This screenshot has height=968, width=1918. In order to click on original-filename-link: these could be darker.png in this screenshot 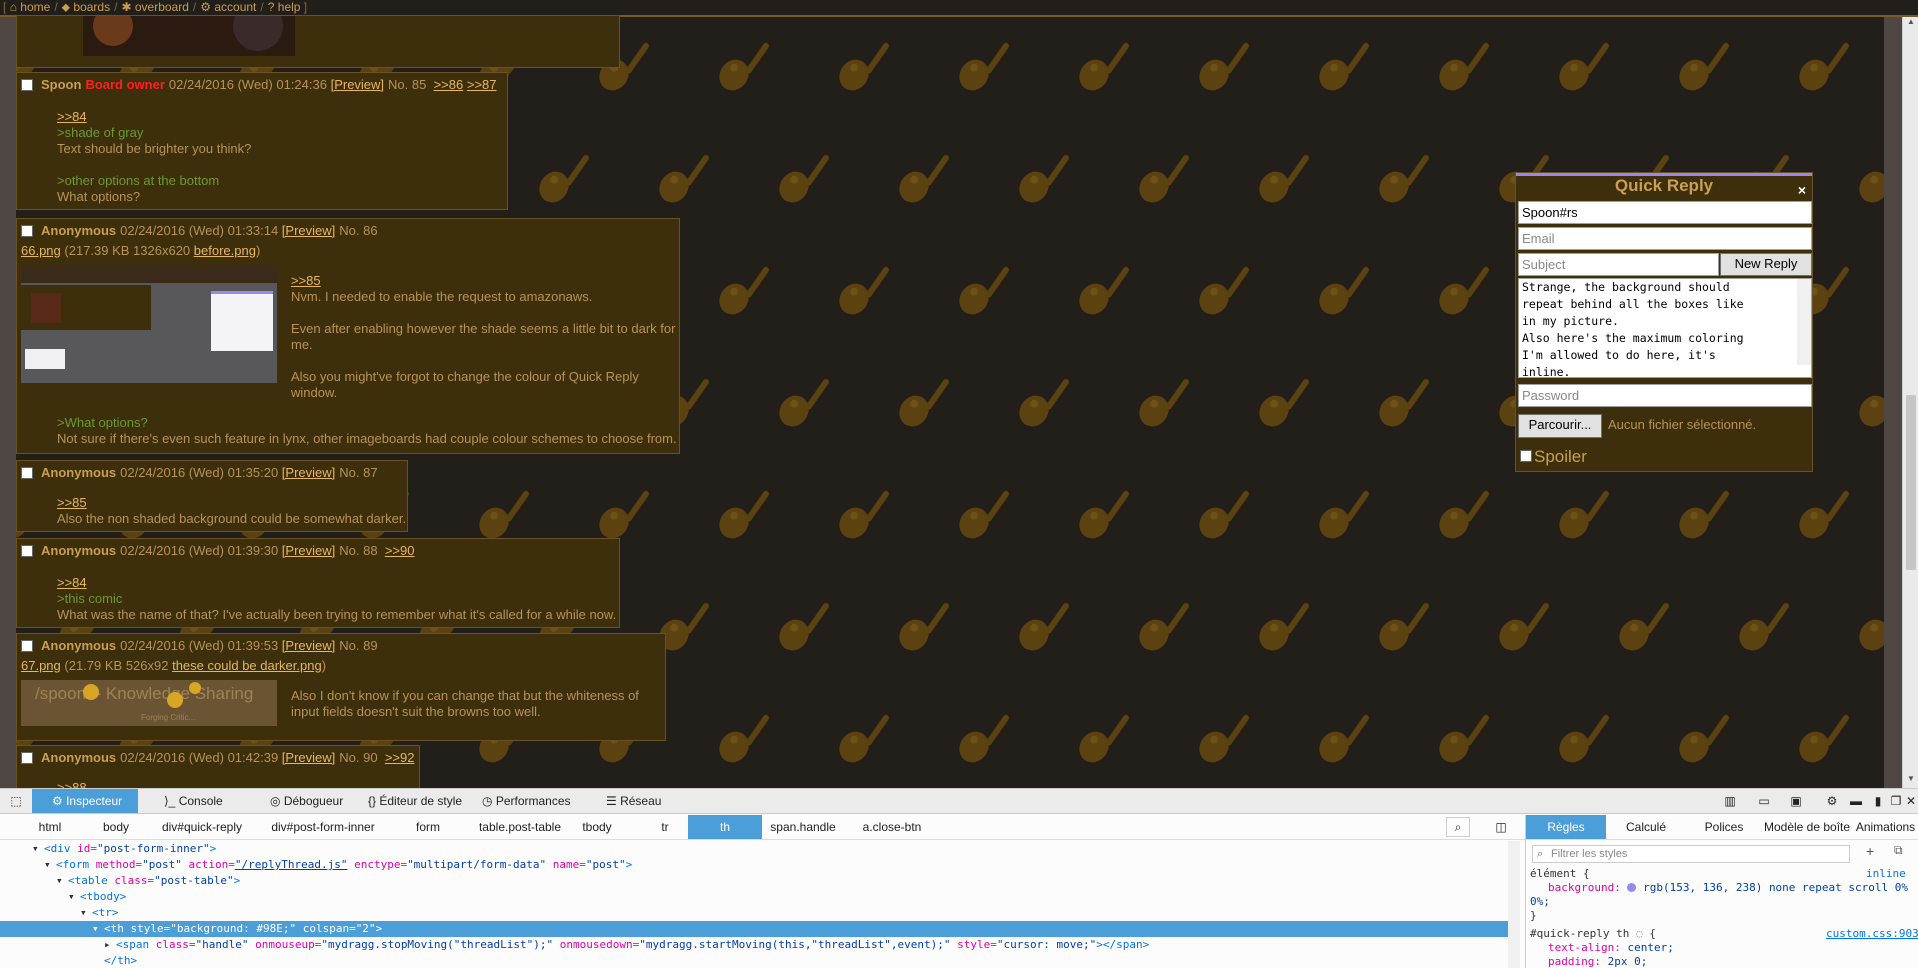, I will do `click(247, 665)`.